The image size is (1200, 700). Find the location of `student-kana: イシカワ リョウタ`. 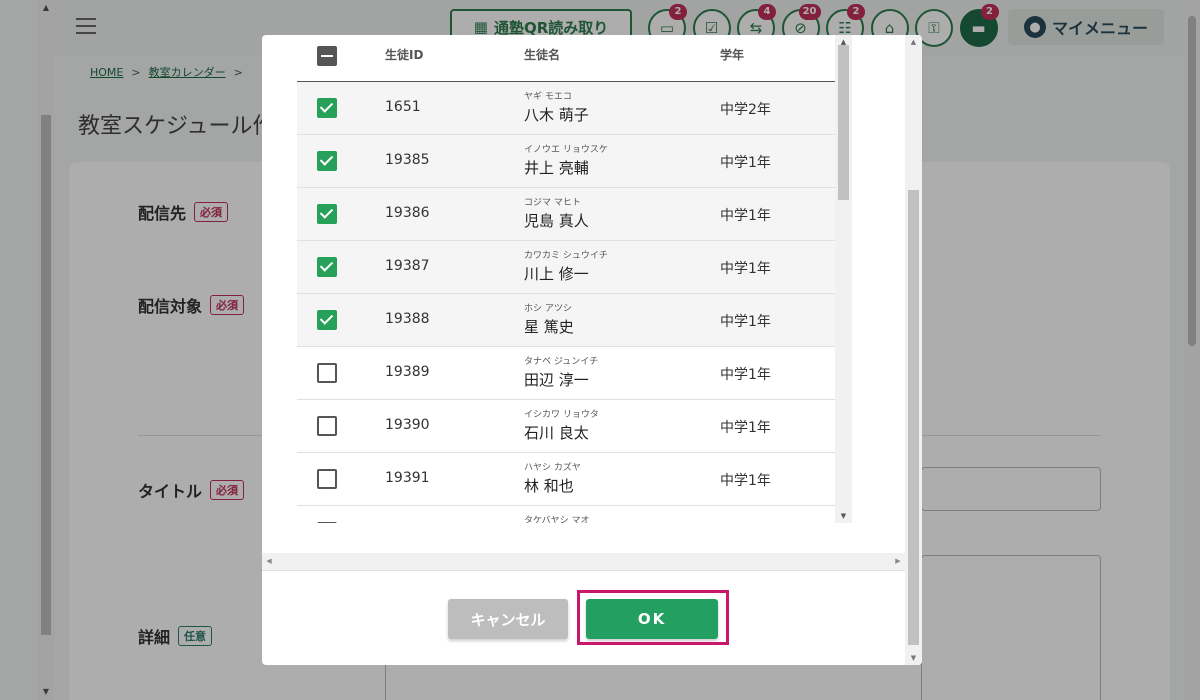

student-kana: イシカワ リョウタ is located at coordinates (561, 415).